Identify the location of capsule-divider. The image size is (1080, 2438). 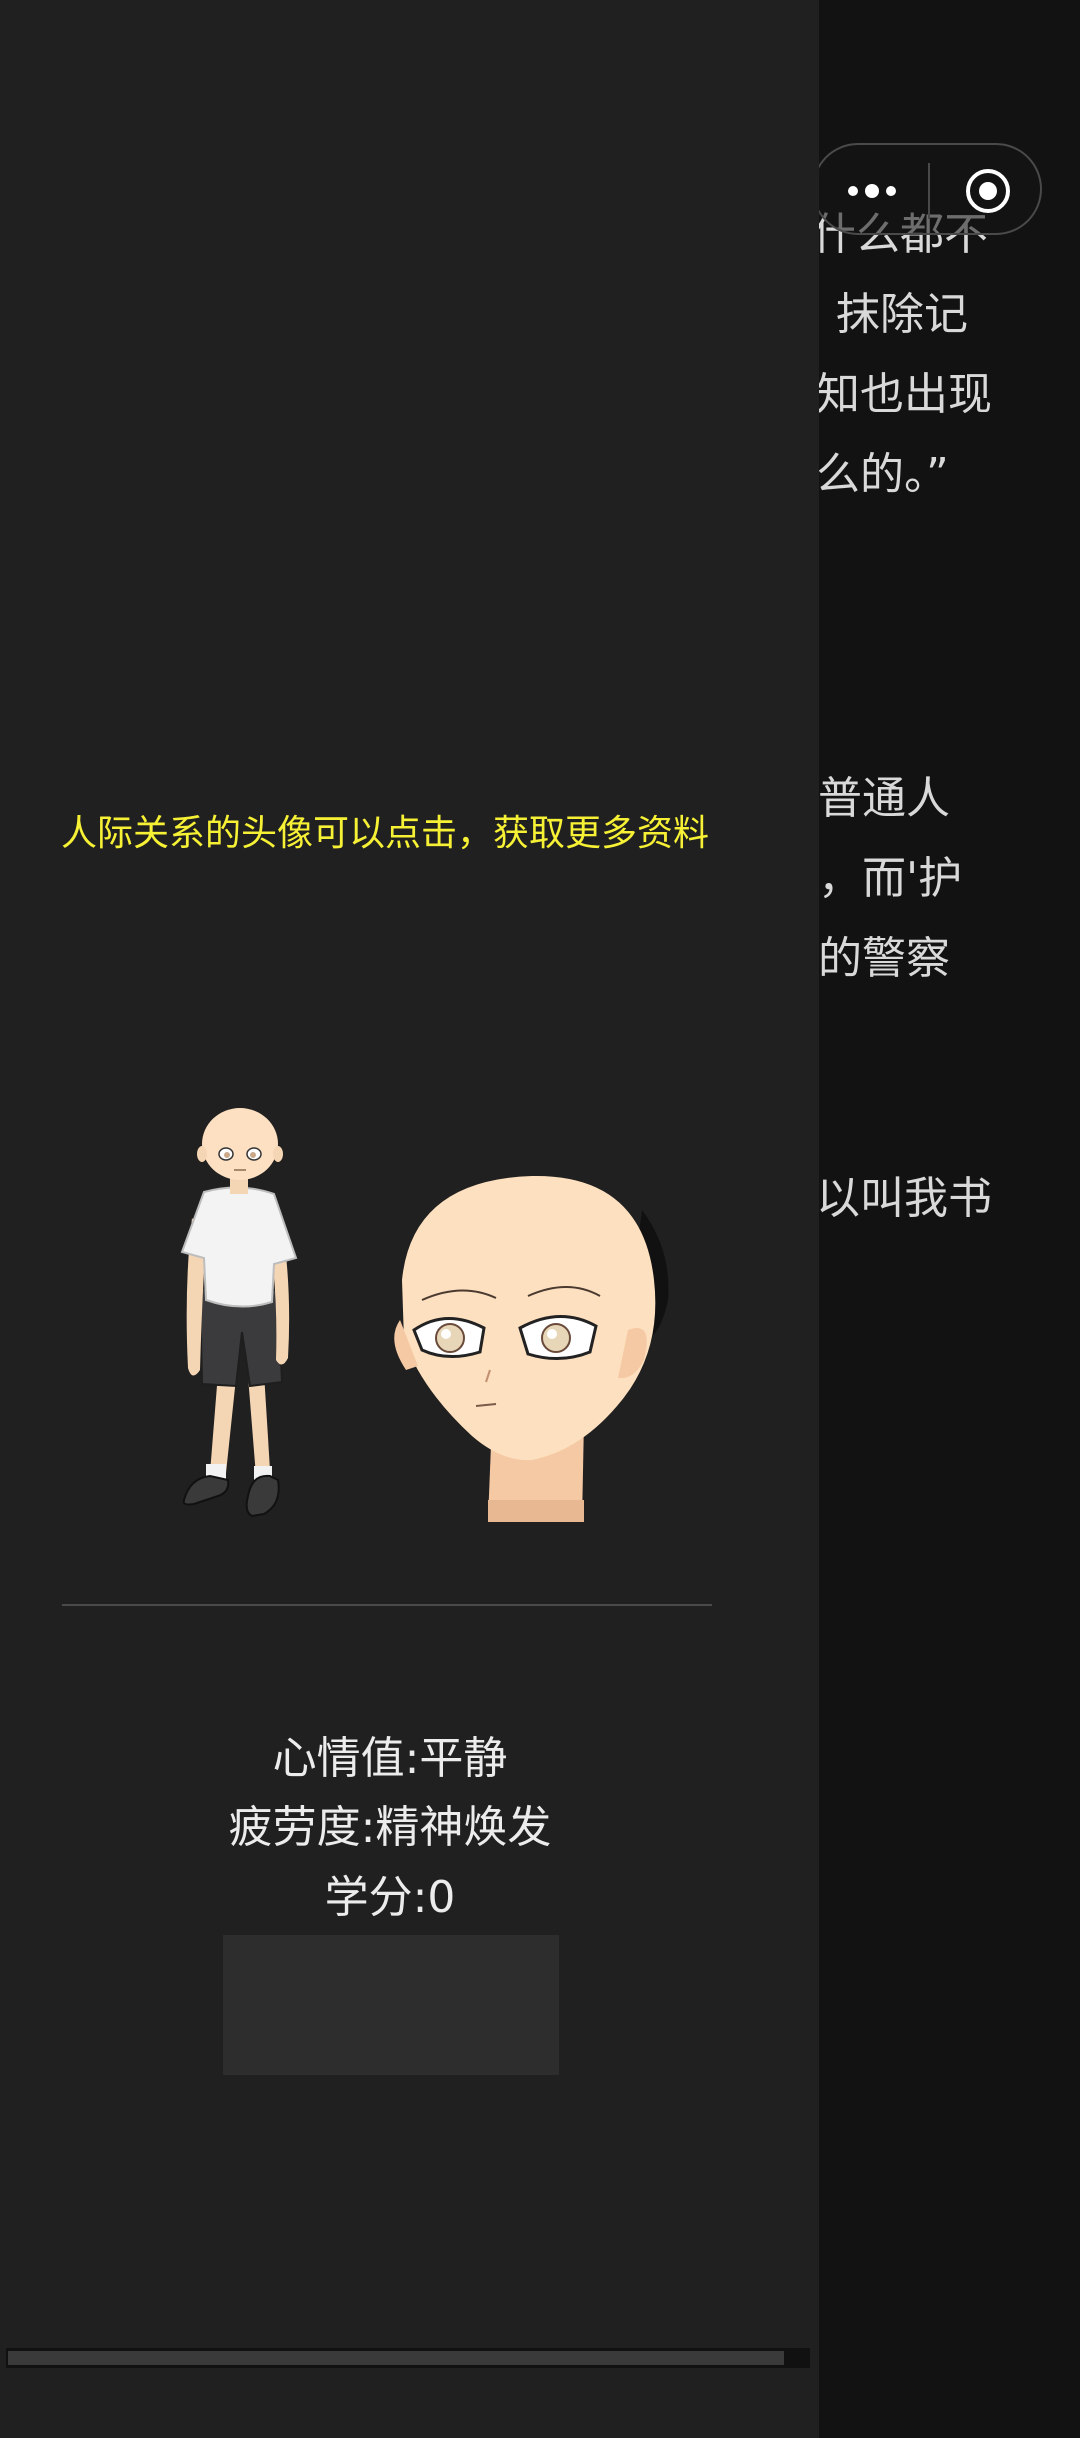
(929, 191).